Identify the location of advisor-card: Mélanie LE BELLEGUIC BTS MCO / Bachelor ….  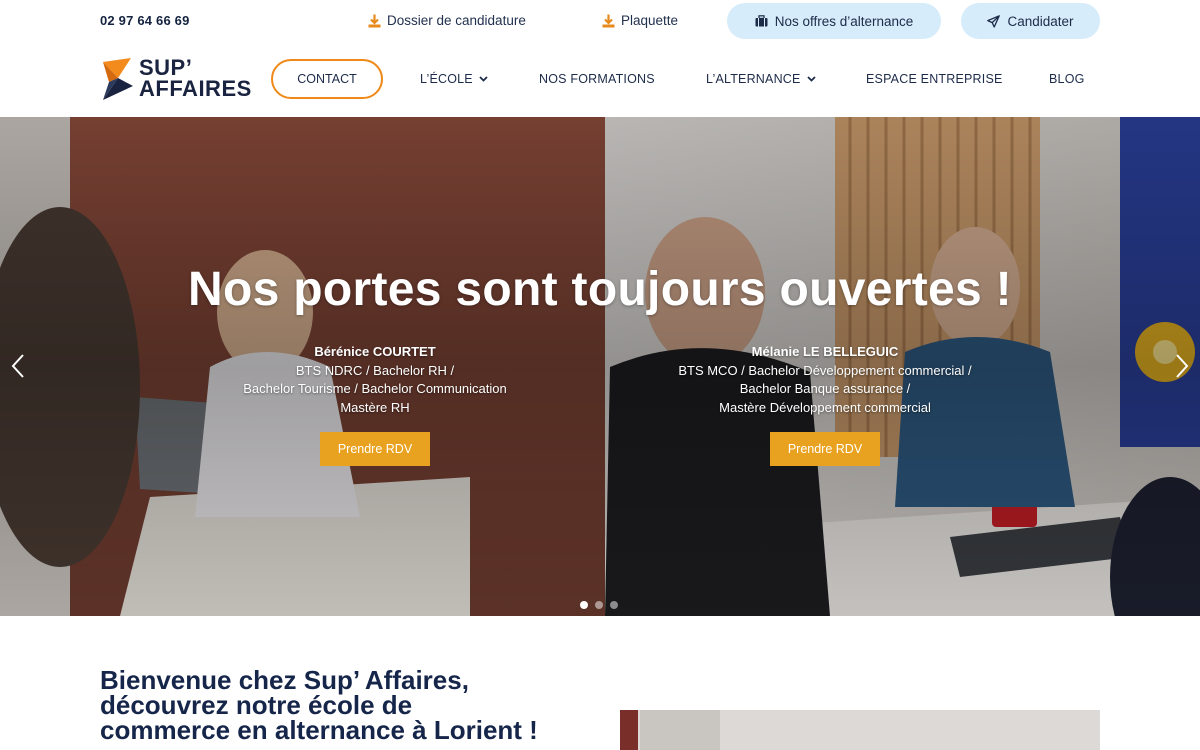
(825, 380).